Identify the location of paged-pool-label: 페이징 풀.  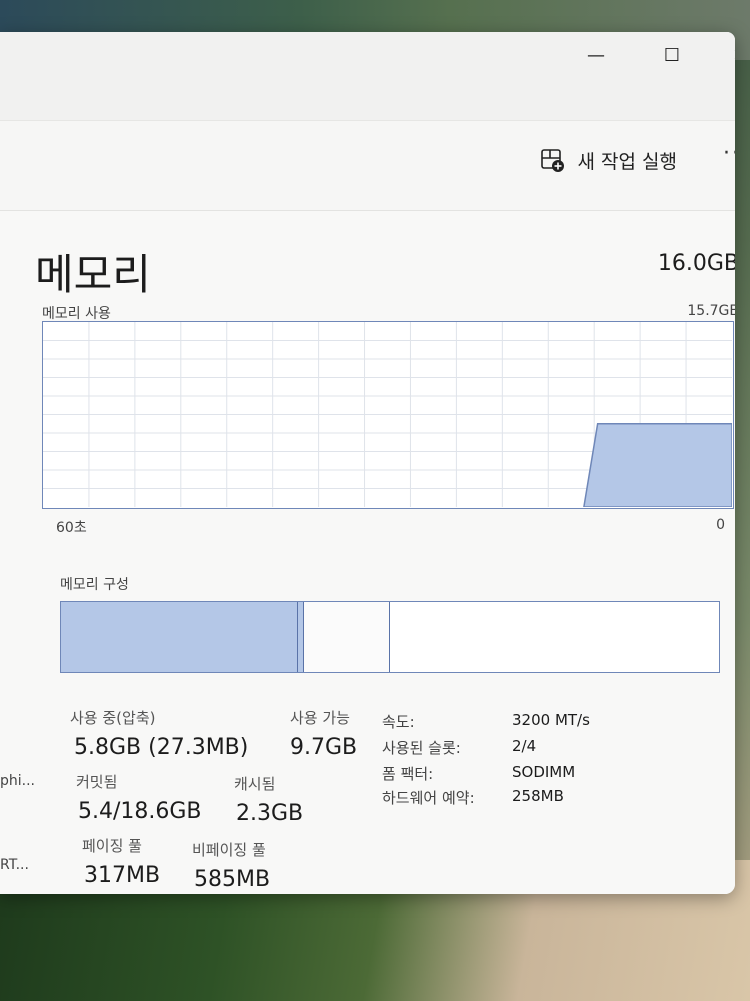
(112, 846).